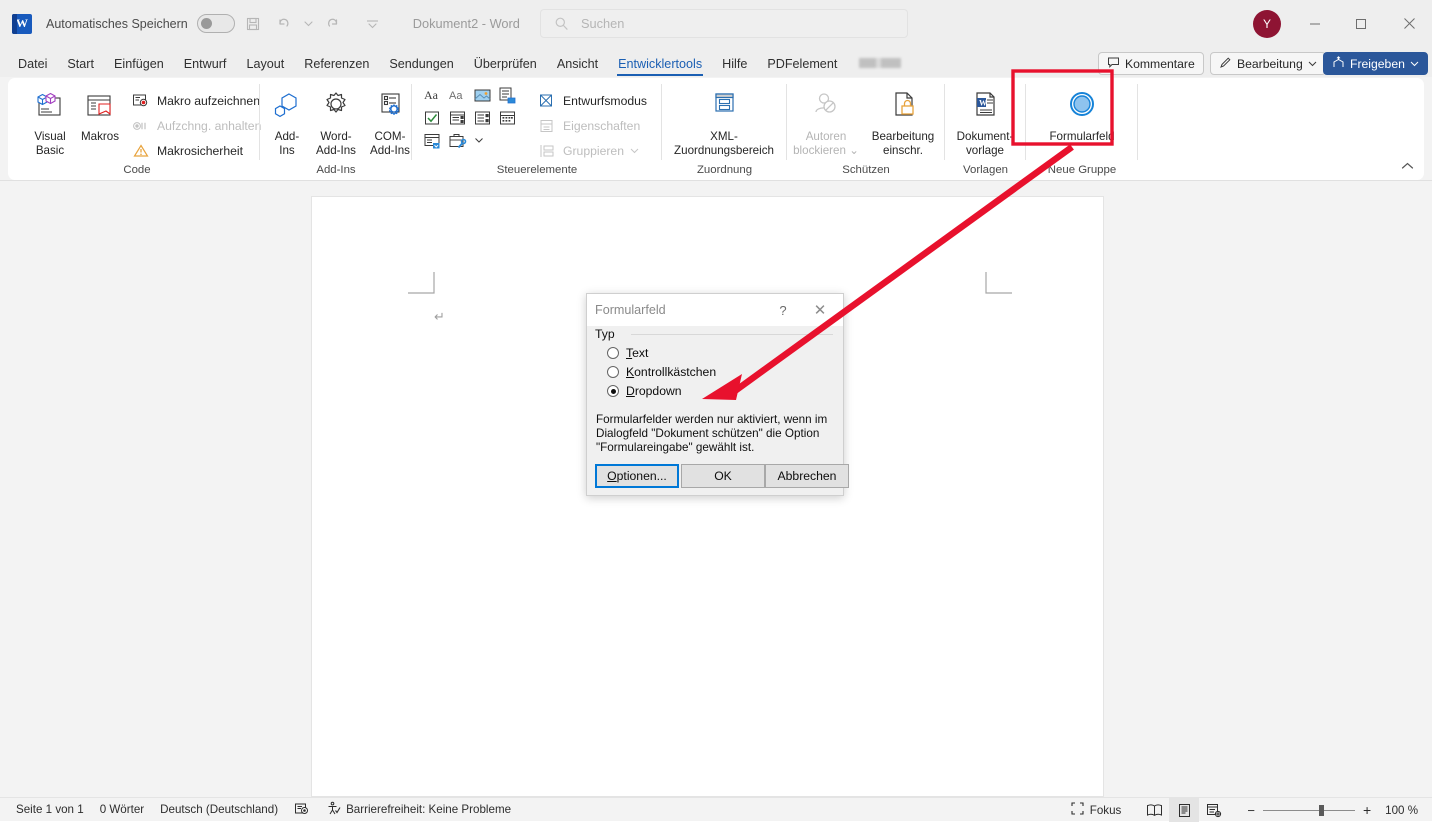  Describe the element at coordinates (637, 353) in the screenshot. I see `radio-text-label: Text` at that location.